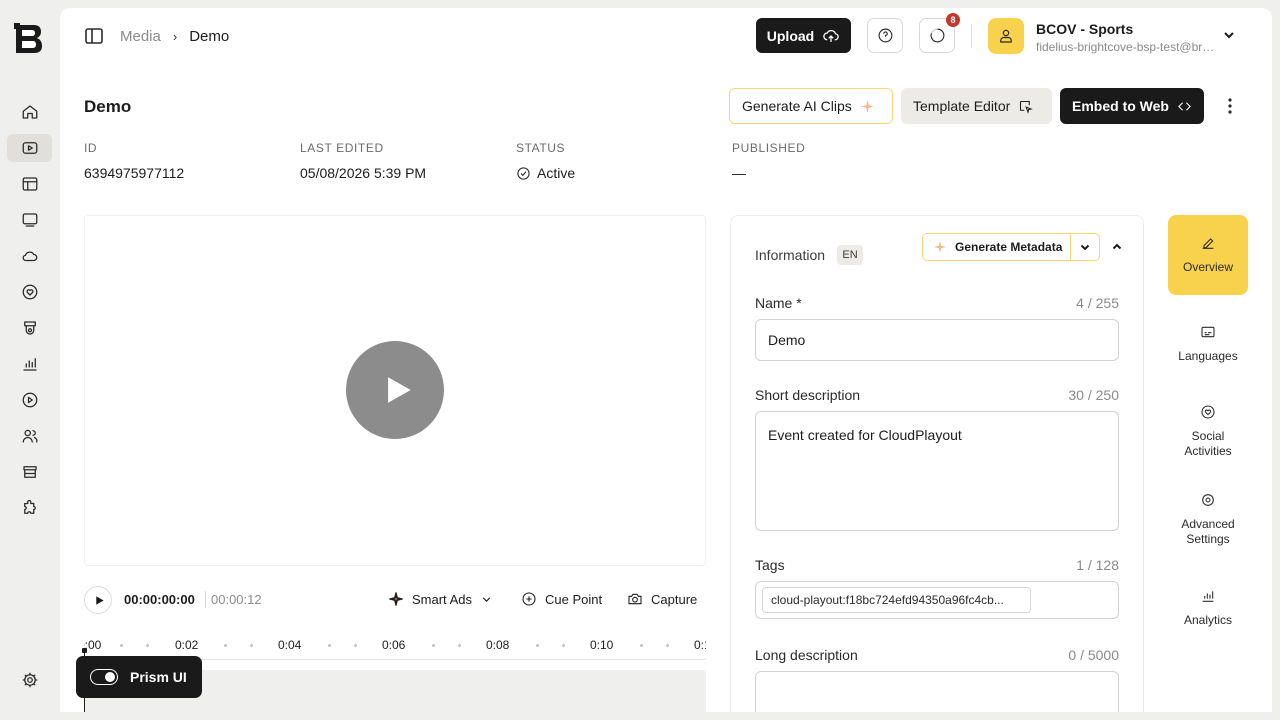  What do you see at coordinates (700, 645) in the screenshot?
I see `tick-label: 0:12` at bounding box center [700, 645].